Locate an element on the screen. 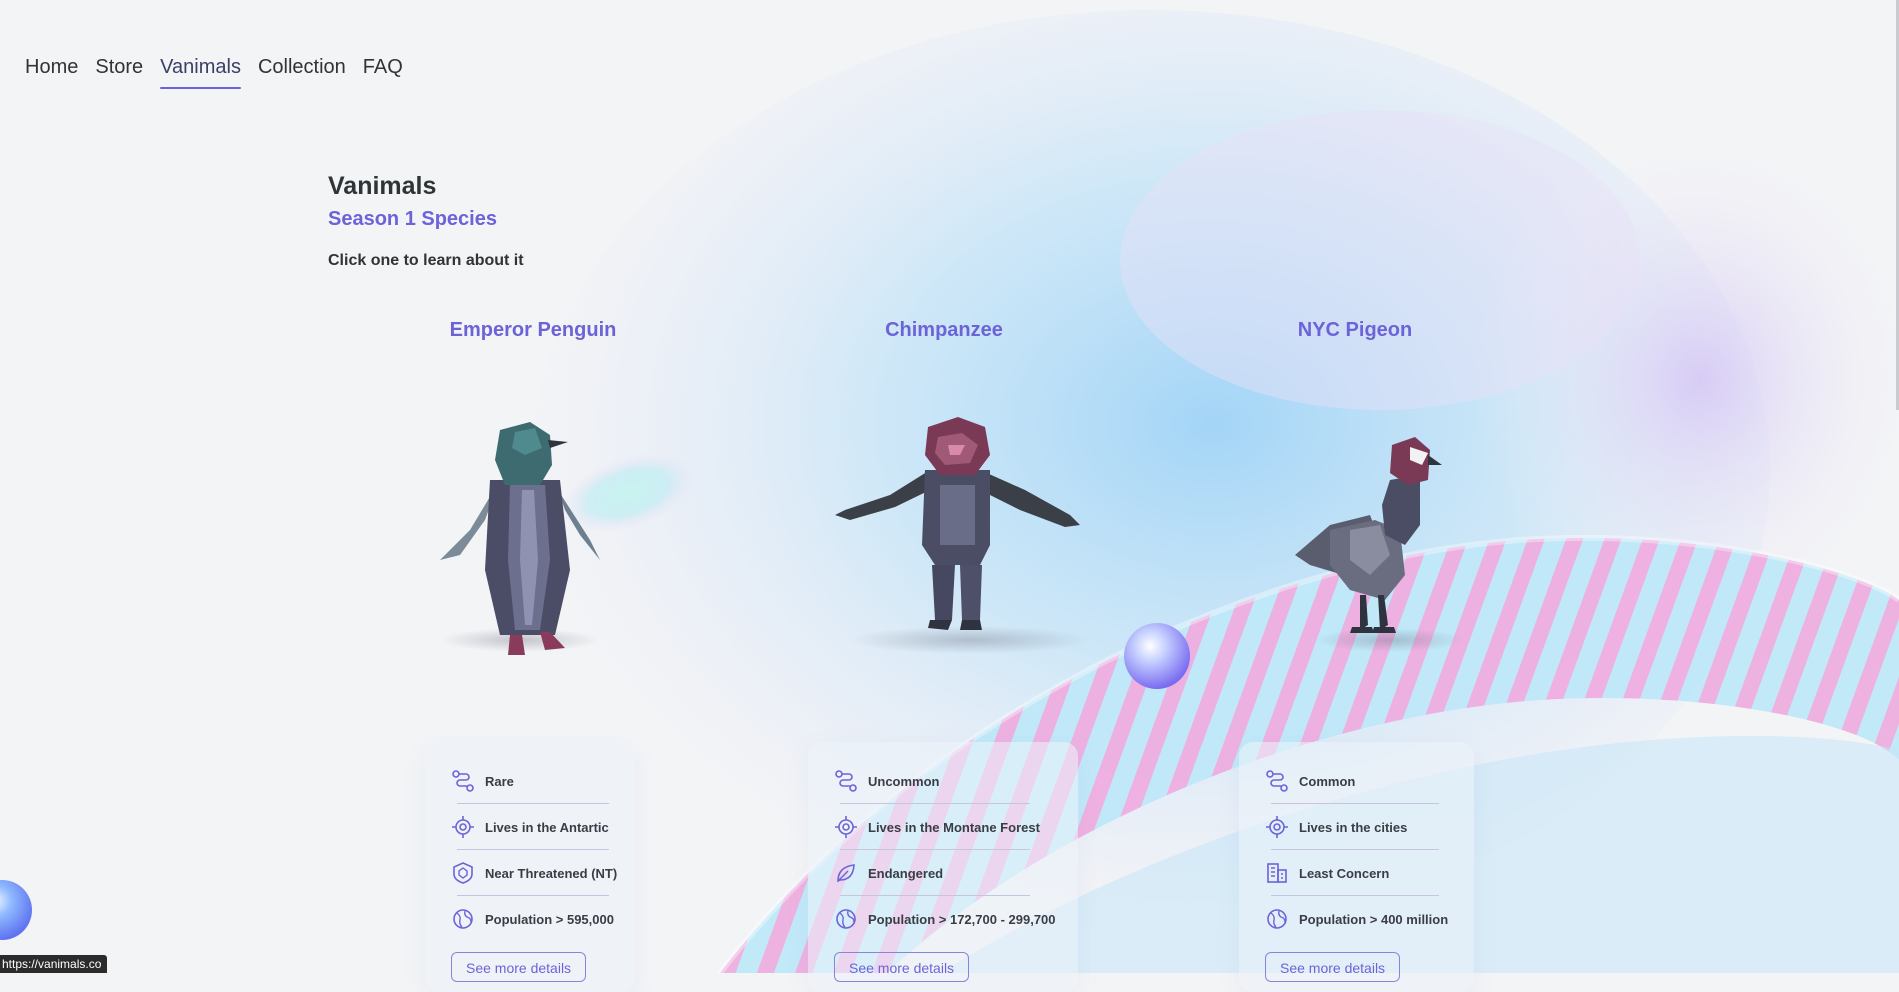 Image resolution: width=1899 pixels, height=992 pixels. pigeon-model is located at coordinates (1375, 540).